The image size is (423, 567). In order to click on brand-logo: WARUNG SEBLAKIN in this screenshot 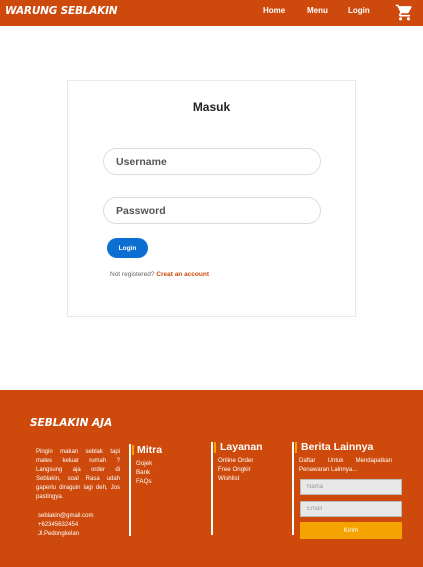, I will do `click(61, 11)`.